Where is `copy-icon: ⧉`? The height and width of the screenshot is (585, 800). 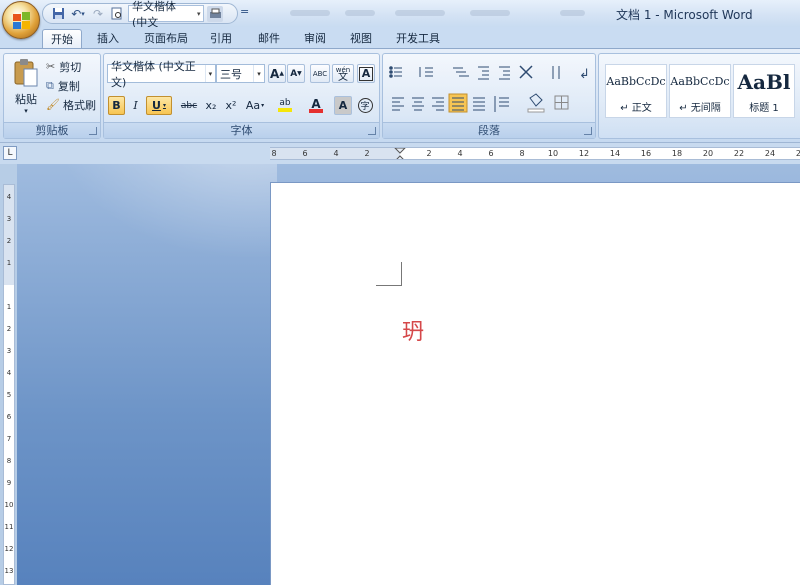
copy-icon: ⧉ is located at coordinates (50, 85).